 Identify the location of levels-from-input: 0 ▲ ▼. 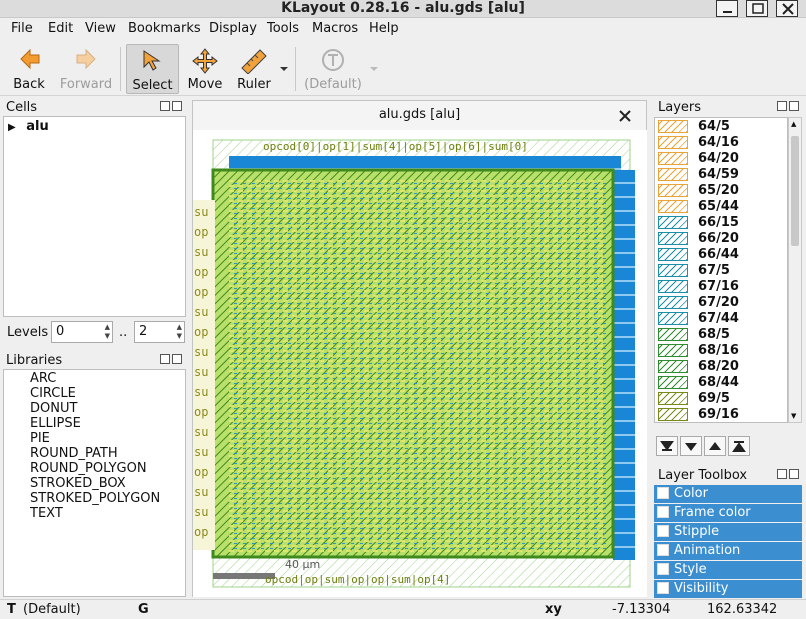
(82, 332).